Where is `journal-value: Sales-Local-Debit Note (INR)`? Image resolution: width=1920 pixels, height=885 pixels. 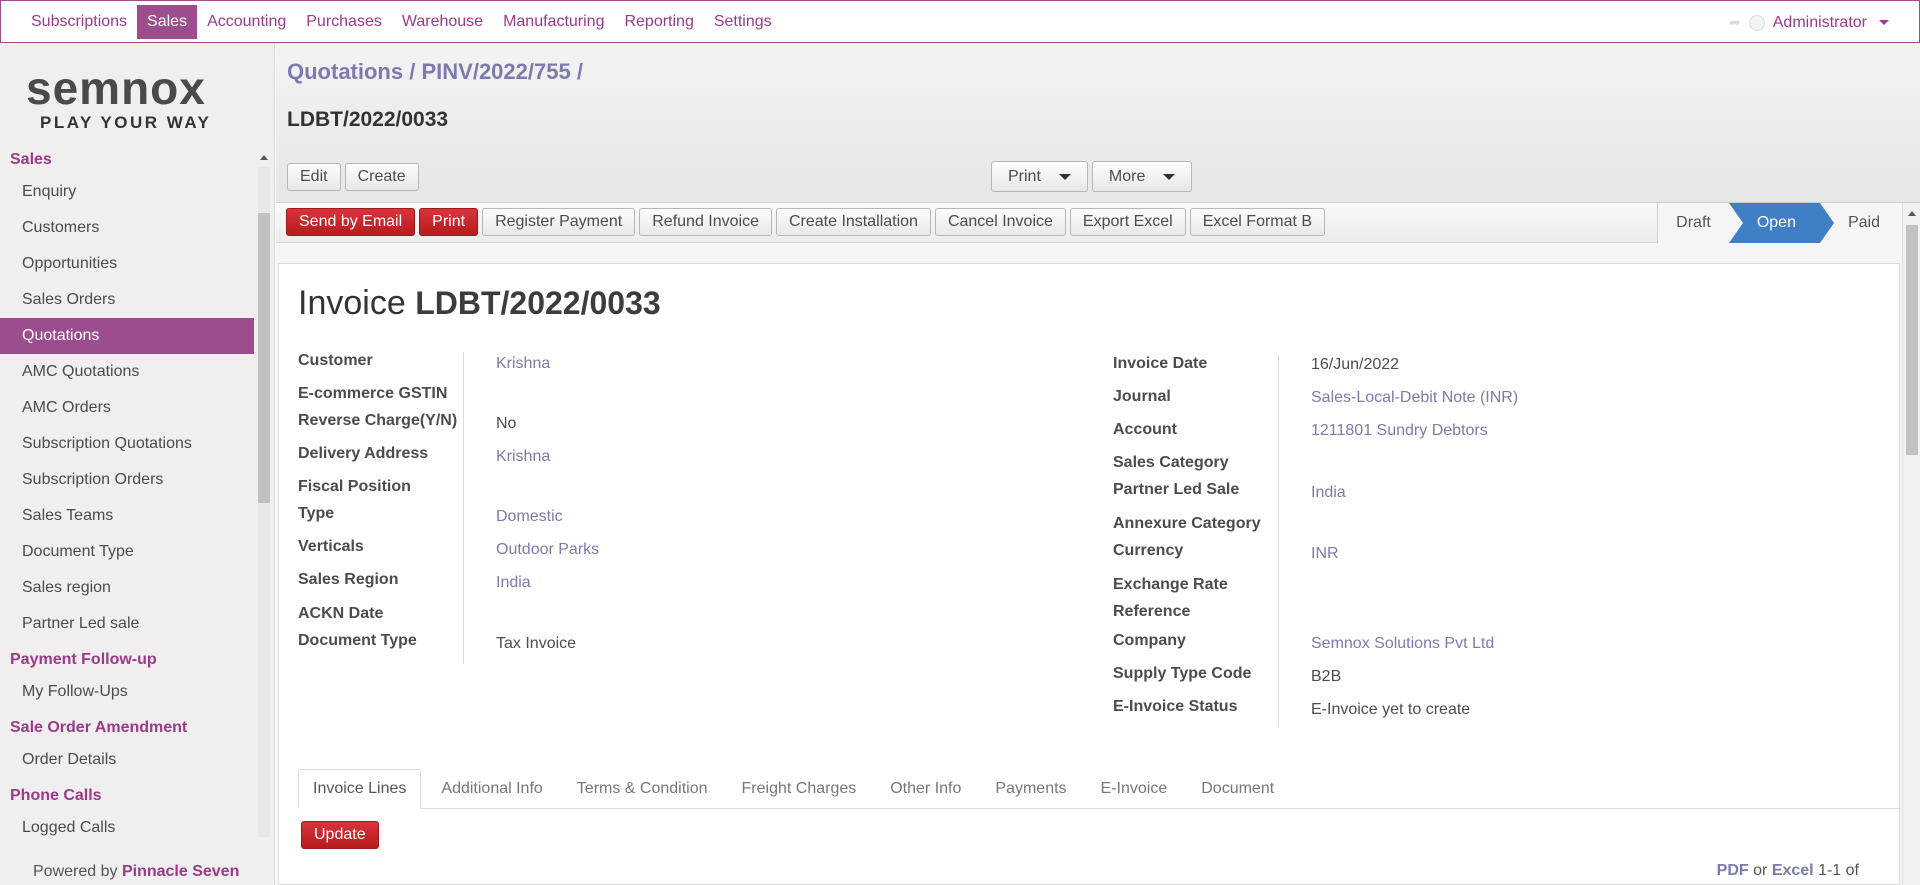 journal-value: Sales-Local-Debit Note (INR) is located at coordinates (1414, 398).